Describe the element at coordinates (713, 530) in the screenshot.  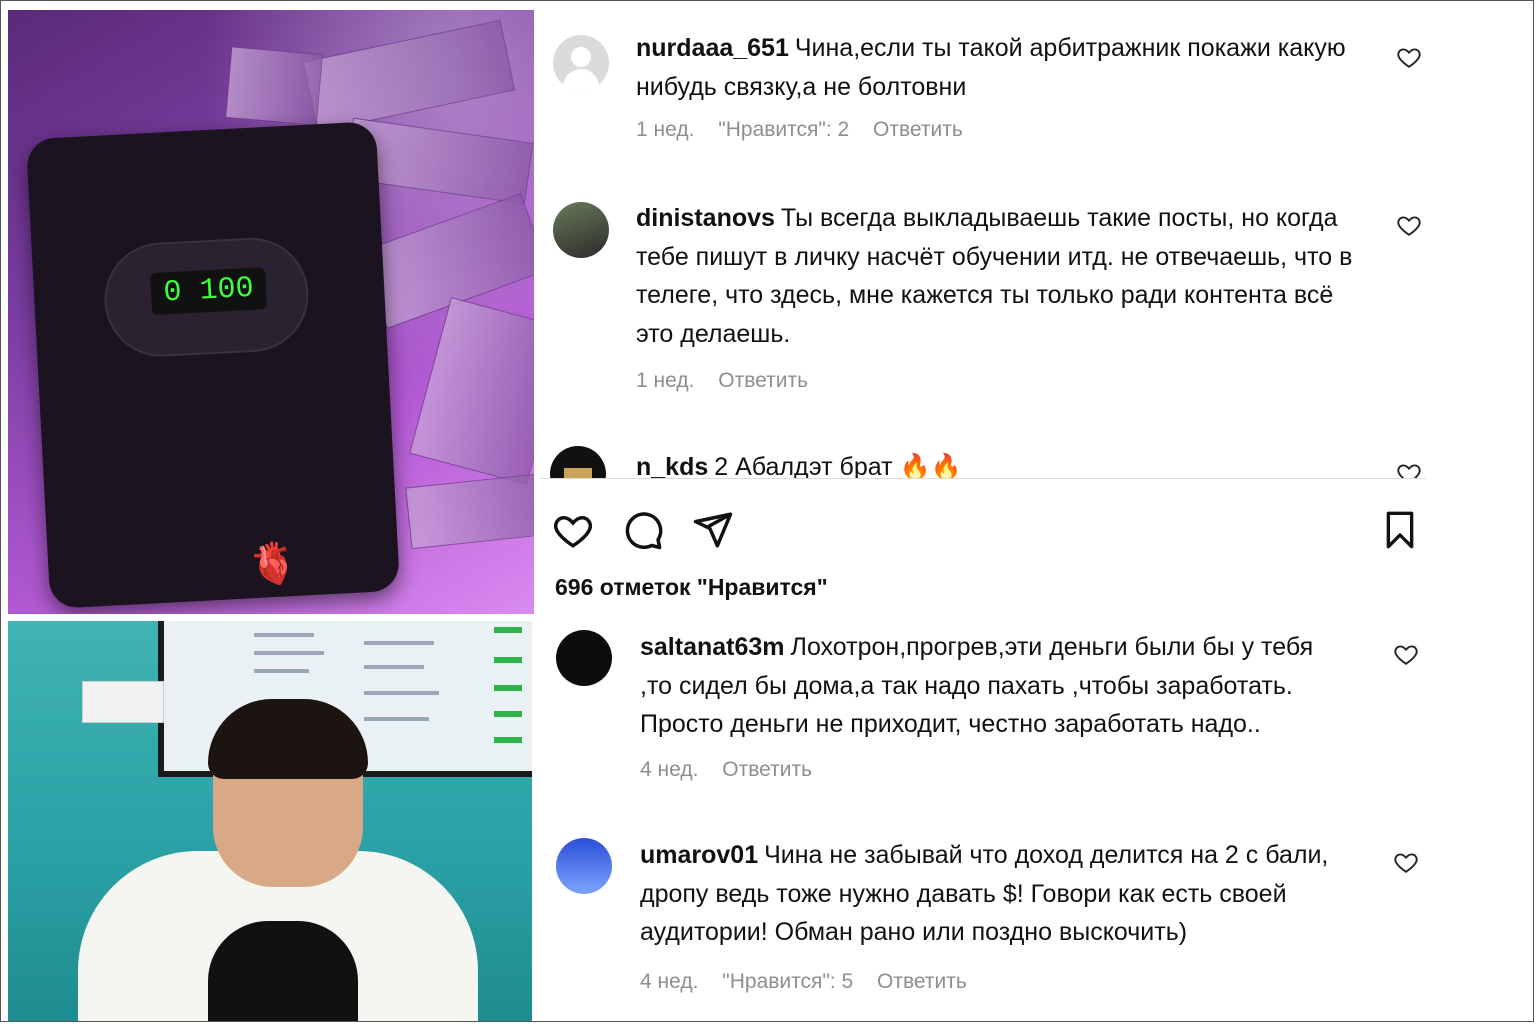
I see `paper-plane-icon` at that location.